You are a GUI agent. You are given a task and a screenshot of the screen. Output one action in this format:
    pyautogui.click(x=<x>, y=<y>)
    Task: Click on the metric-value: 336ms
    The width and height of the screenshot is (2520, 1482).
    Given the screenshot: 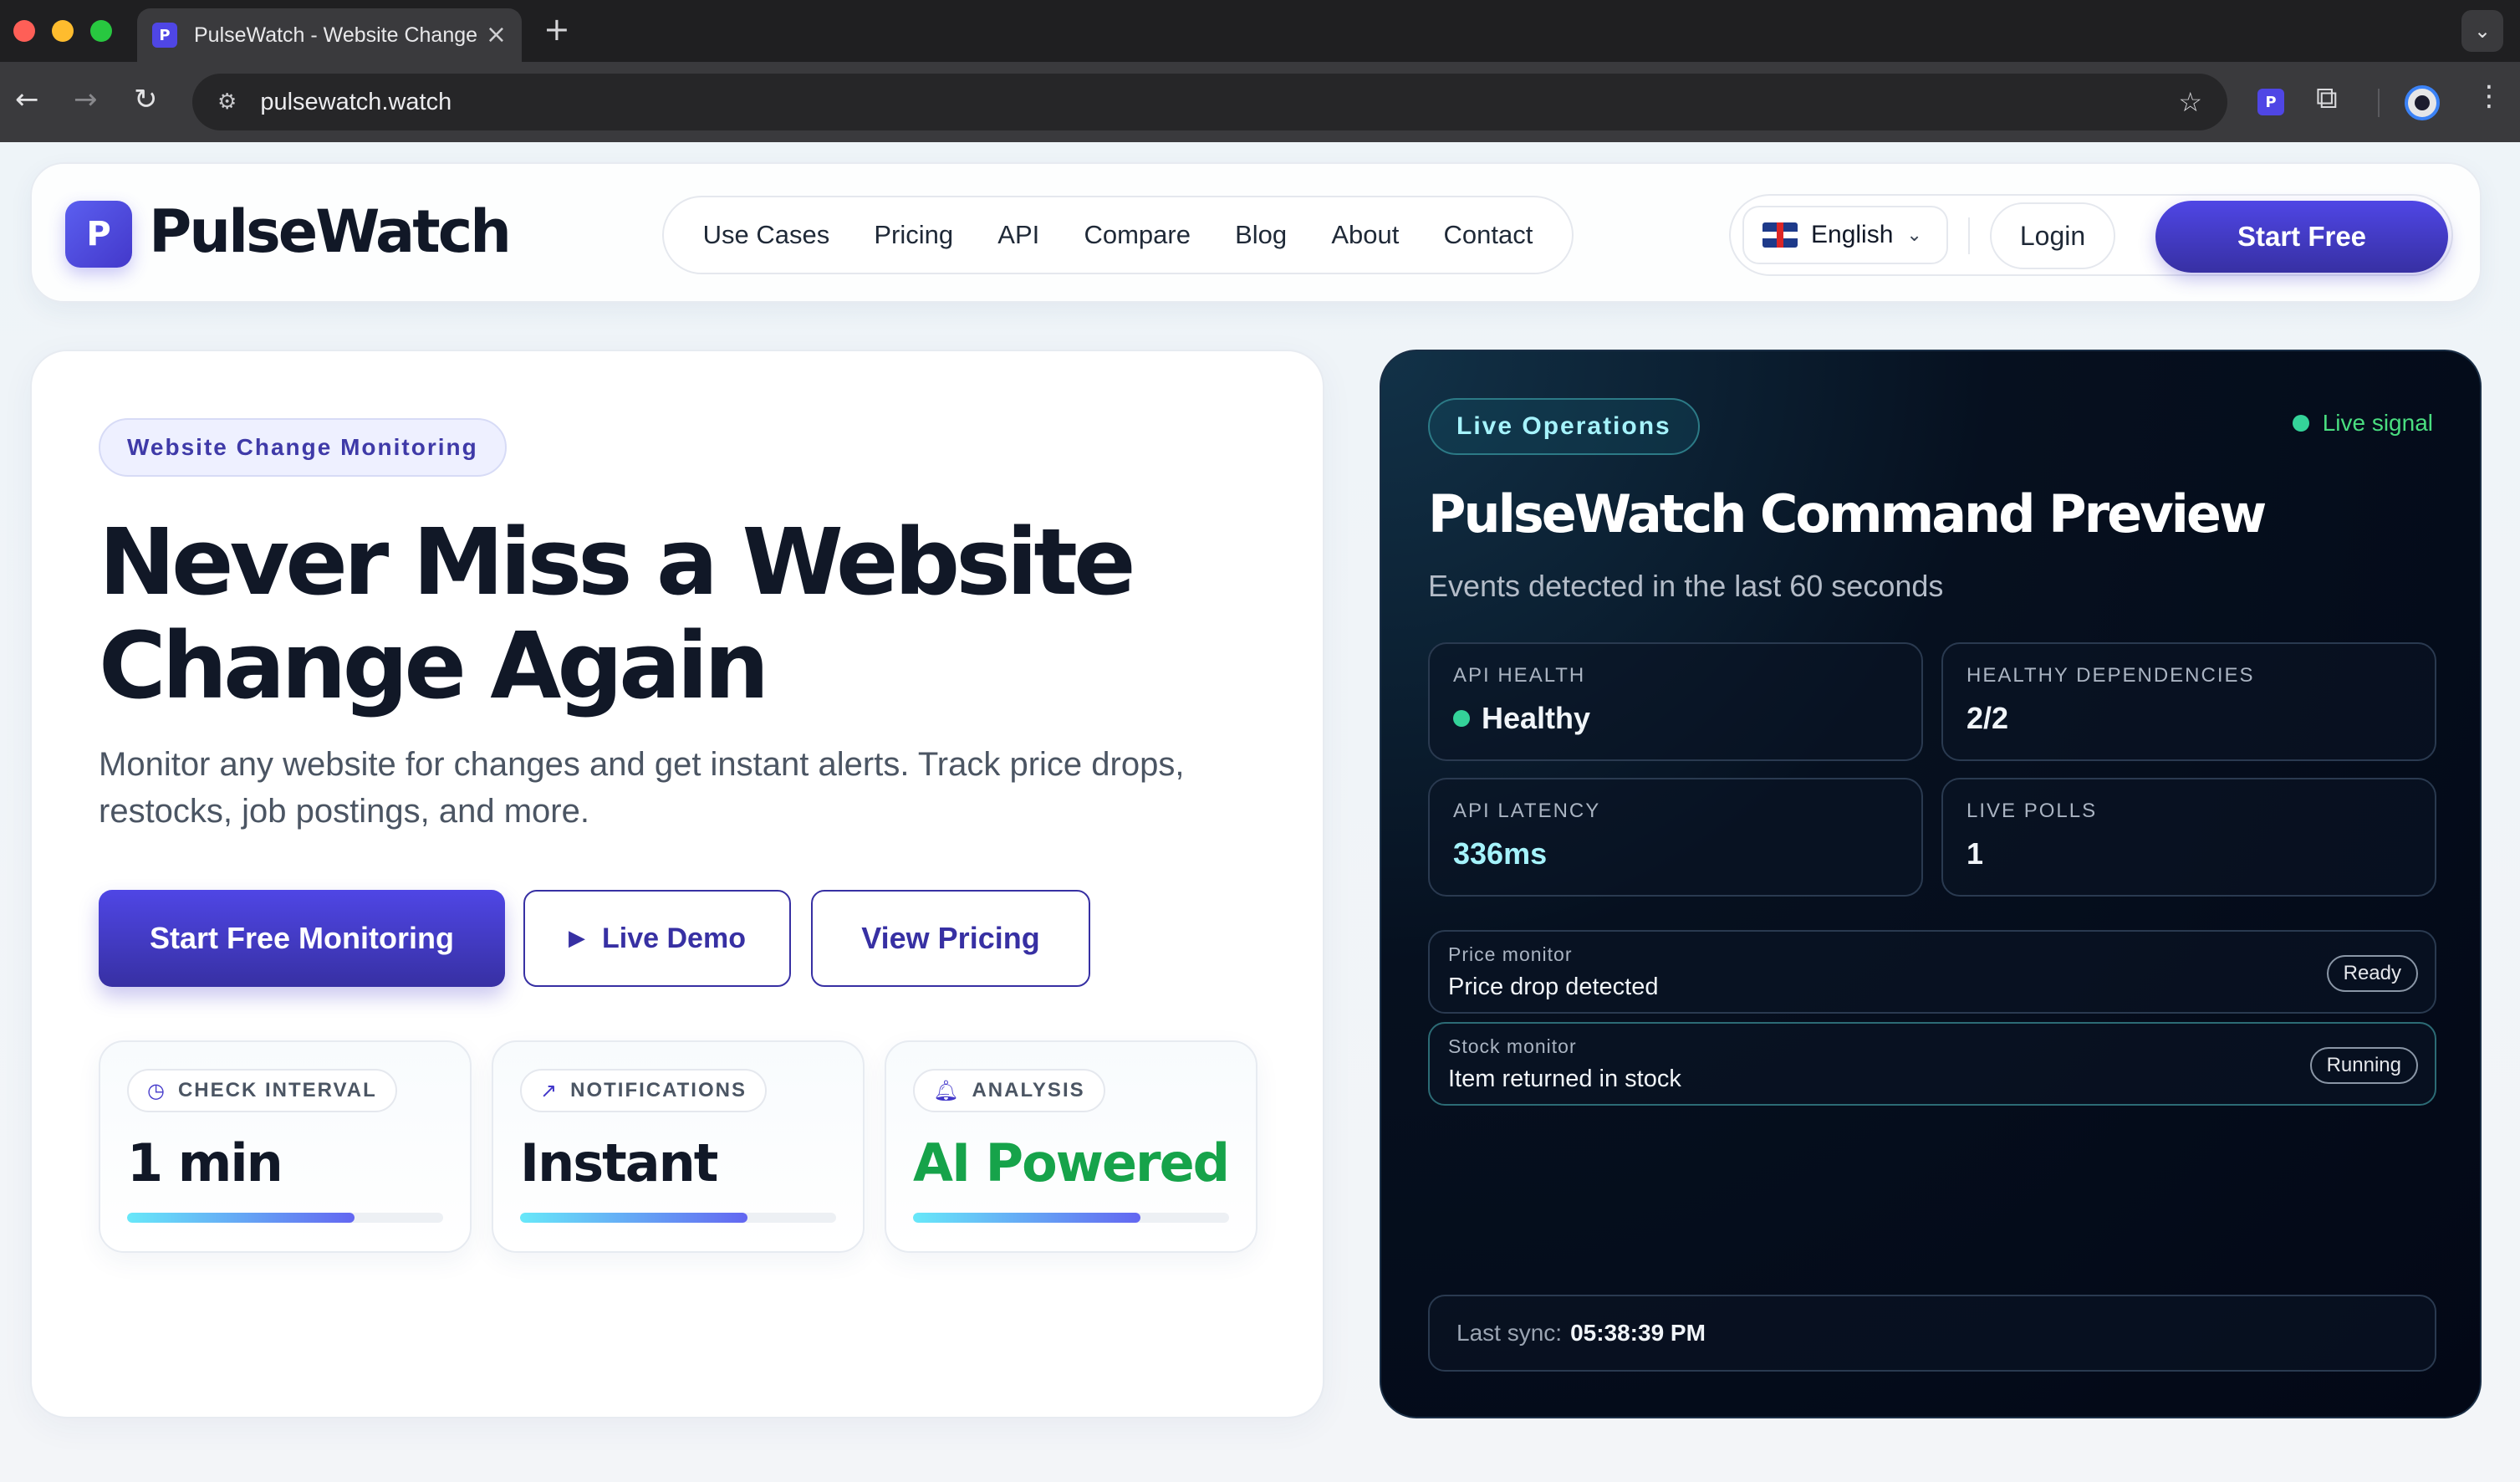 What is the action you would take?
    pyautogui.click(x=1500, y=853)
    